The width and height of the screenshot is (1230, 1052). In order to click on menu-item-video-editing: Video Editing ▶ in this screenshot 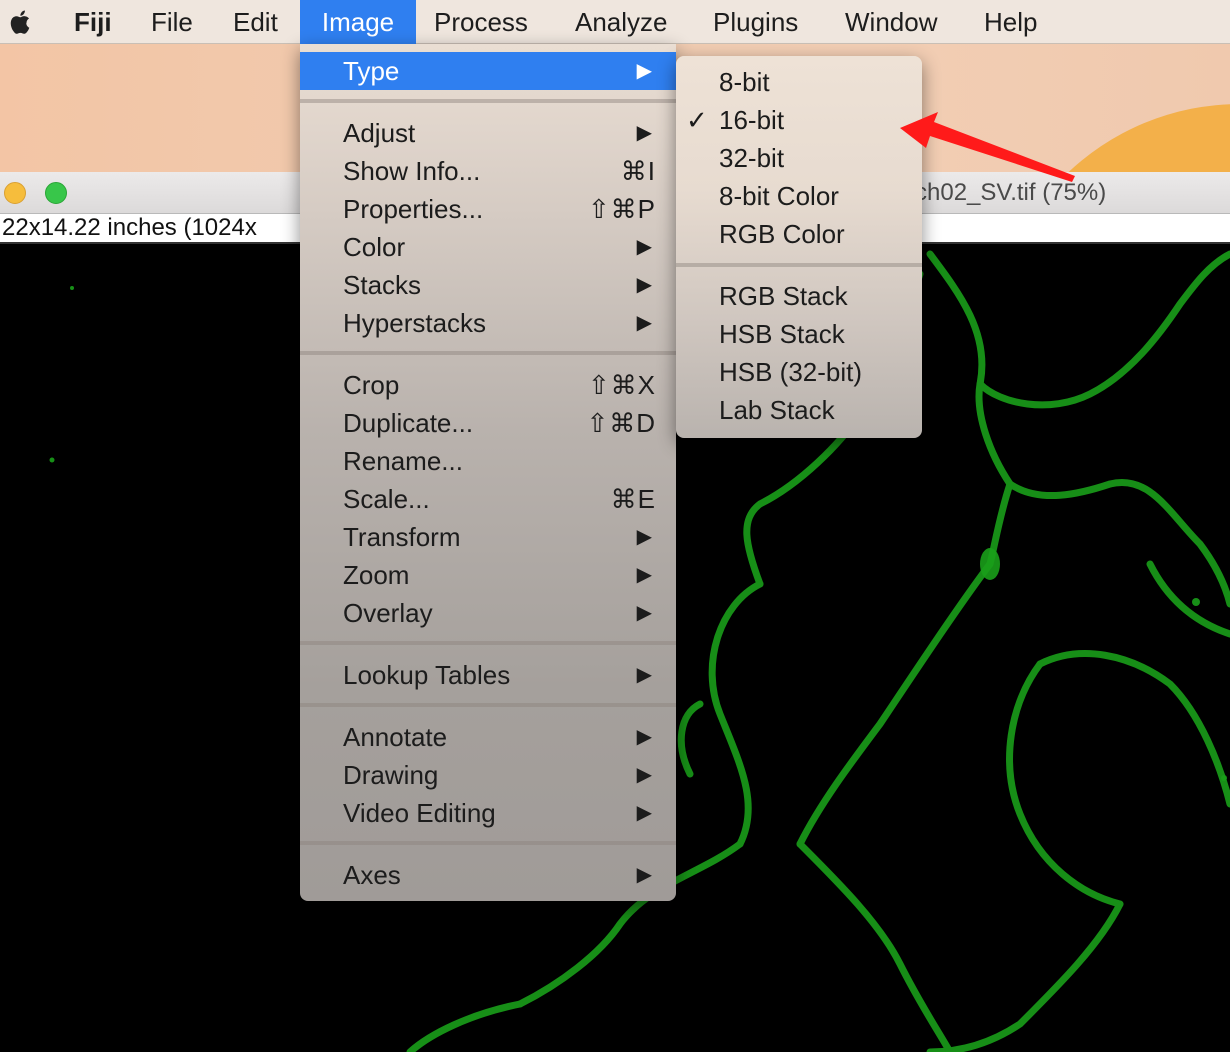, I will do `click(488, 813)`.